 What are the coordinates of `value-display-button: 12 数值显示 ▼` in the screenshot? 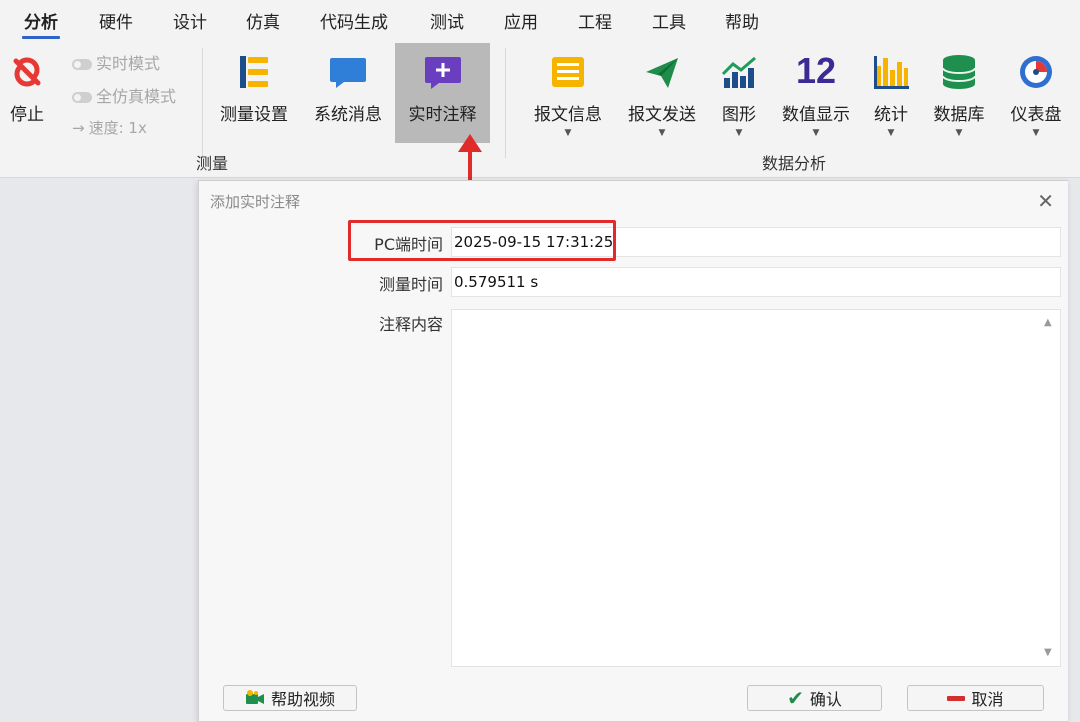 It's located at (816, 93).